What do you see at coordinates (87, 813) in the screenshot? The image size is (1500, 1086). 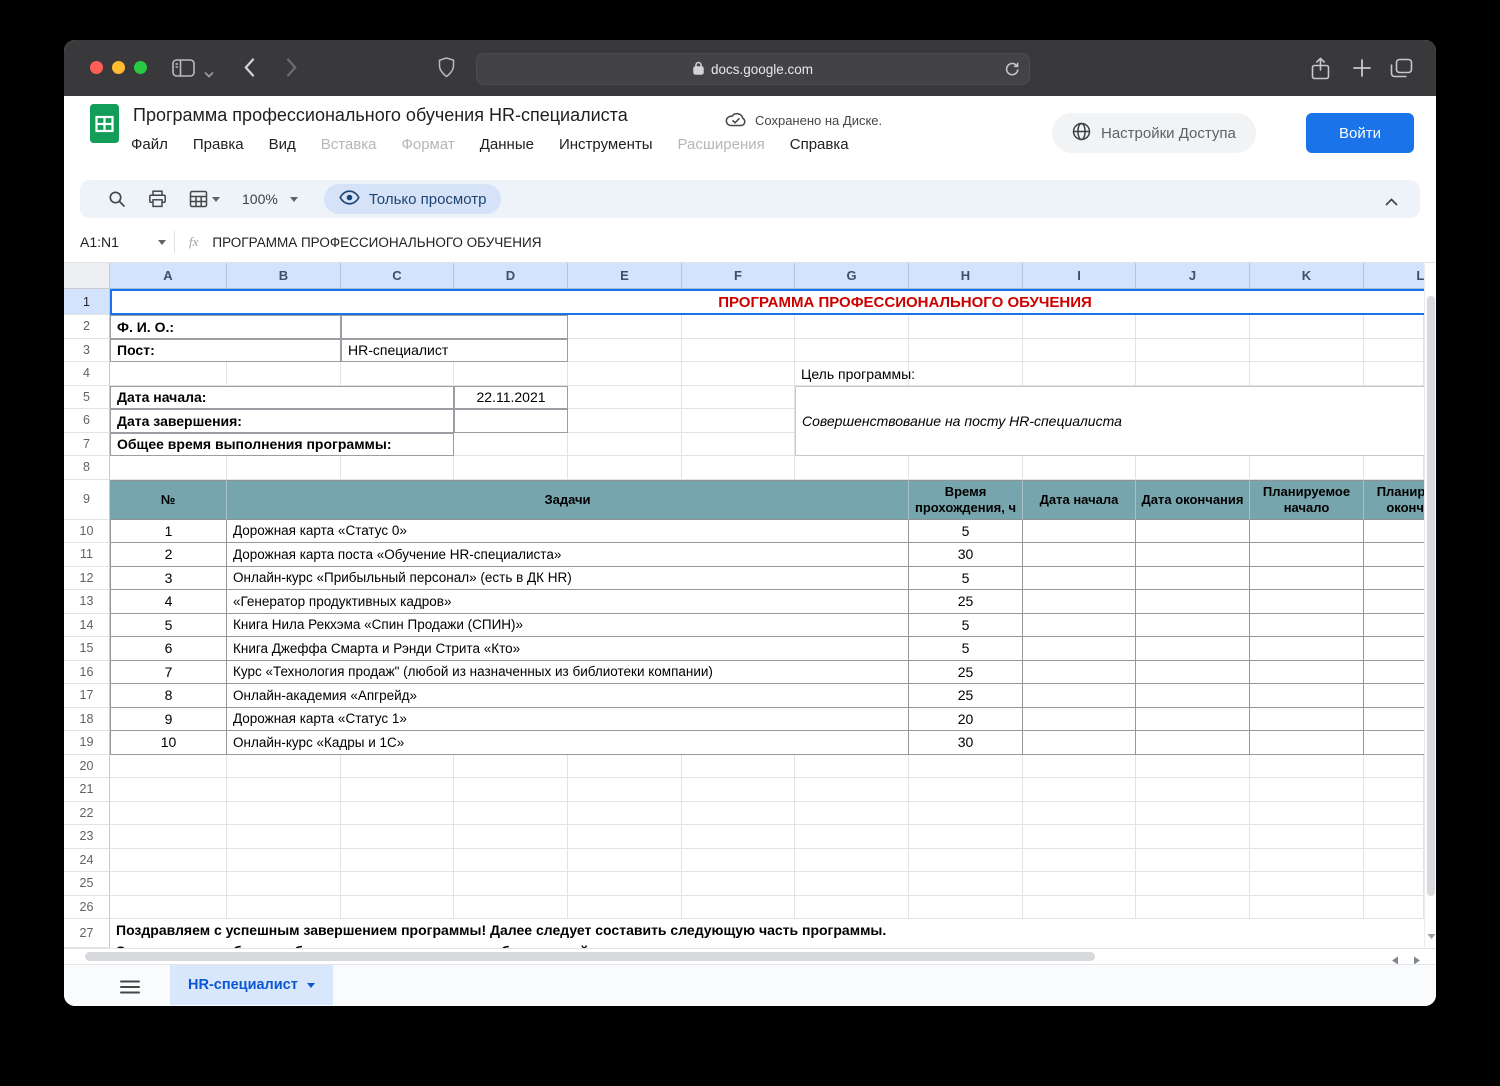 I see `row-header-22: 22` at bounding box center [87, 813].